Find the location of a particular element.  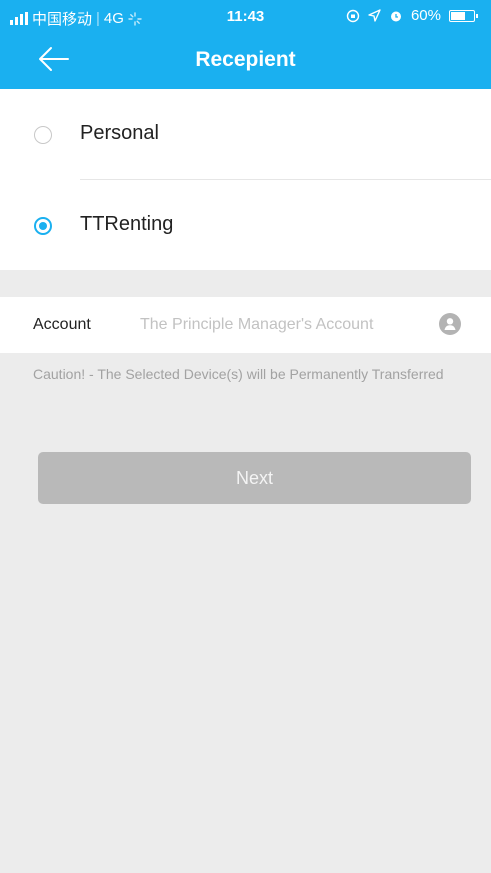

header: 中国移动 | 4G 11:43 60% Recepient is located at coordinates (245, 44).